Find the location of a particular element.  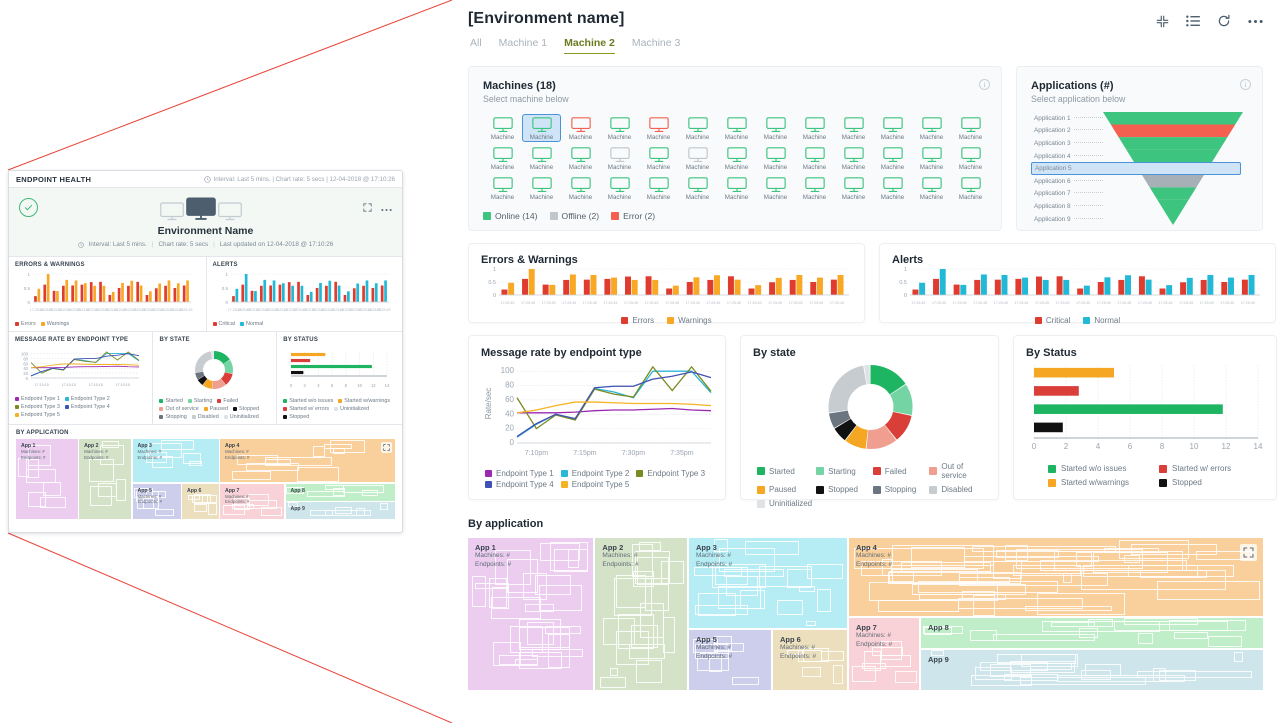

svg-text: 60 is located at coordinates (509, 399).